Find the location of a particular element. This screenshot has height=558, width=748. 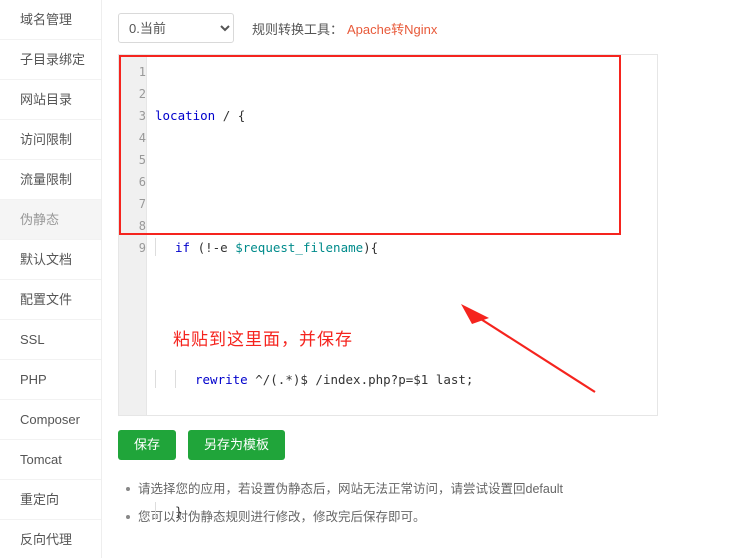

code-token: } is located at coordinates (179, 511).